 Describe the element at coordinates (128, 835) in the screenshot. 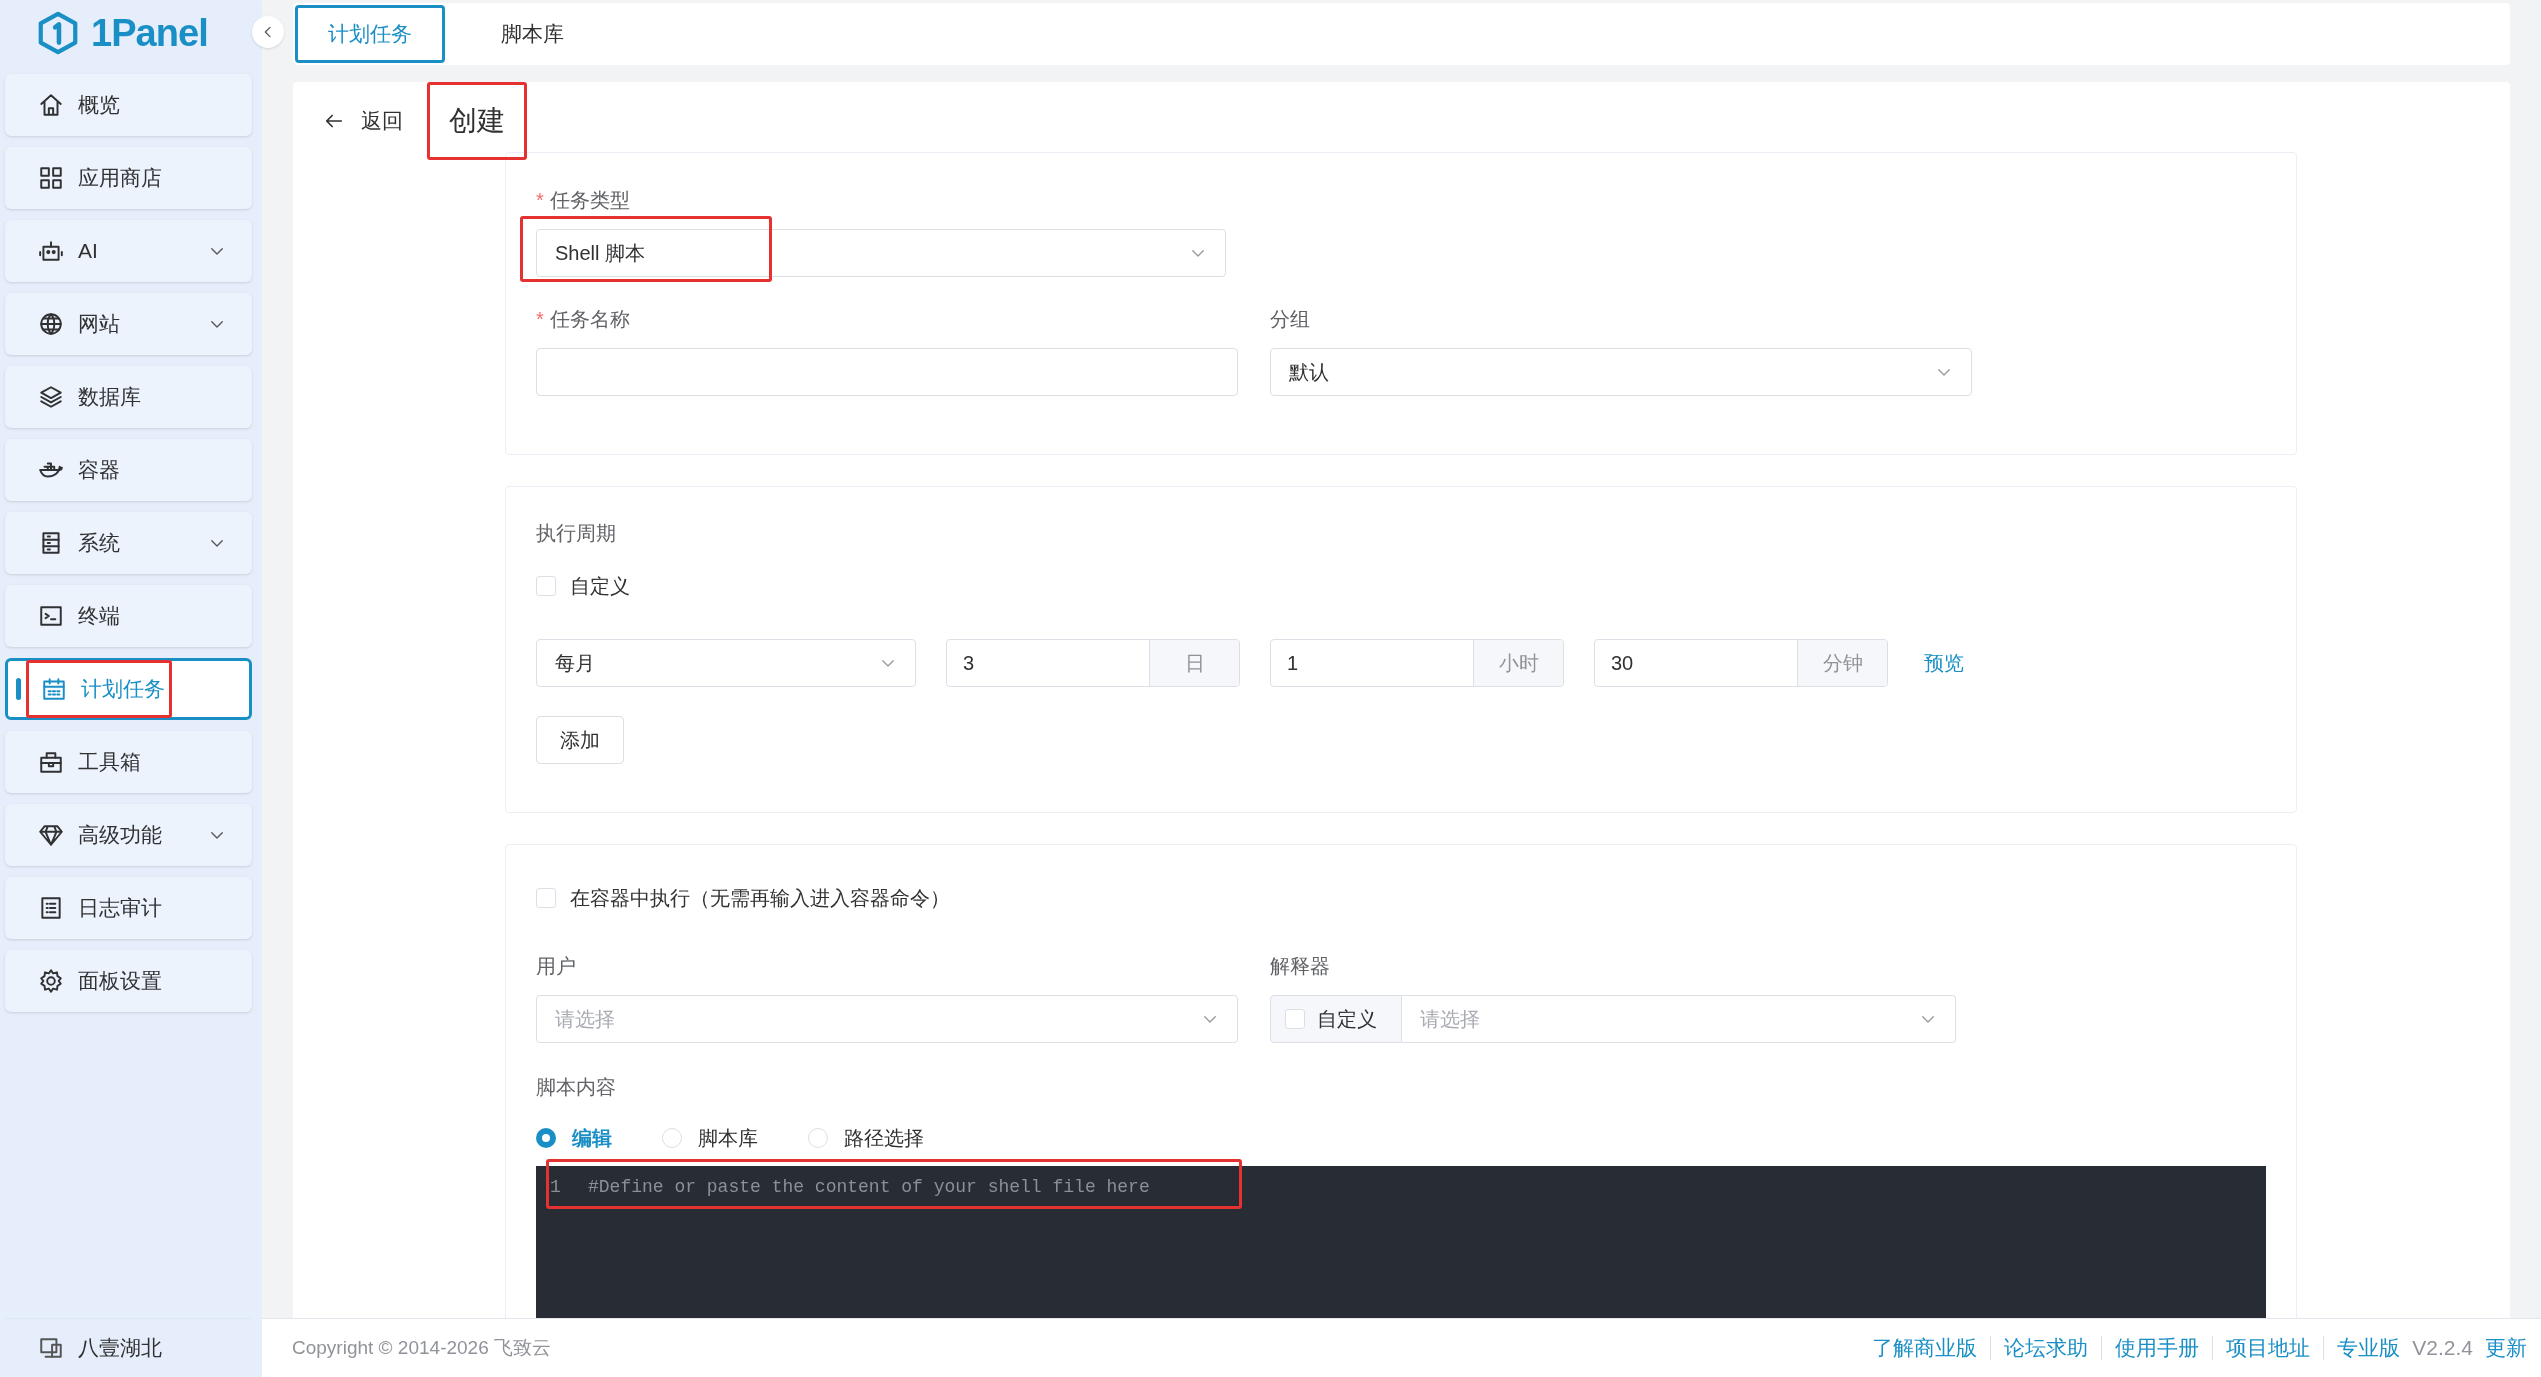

I see `sidebar-item: 高级功能` at that location.